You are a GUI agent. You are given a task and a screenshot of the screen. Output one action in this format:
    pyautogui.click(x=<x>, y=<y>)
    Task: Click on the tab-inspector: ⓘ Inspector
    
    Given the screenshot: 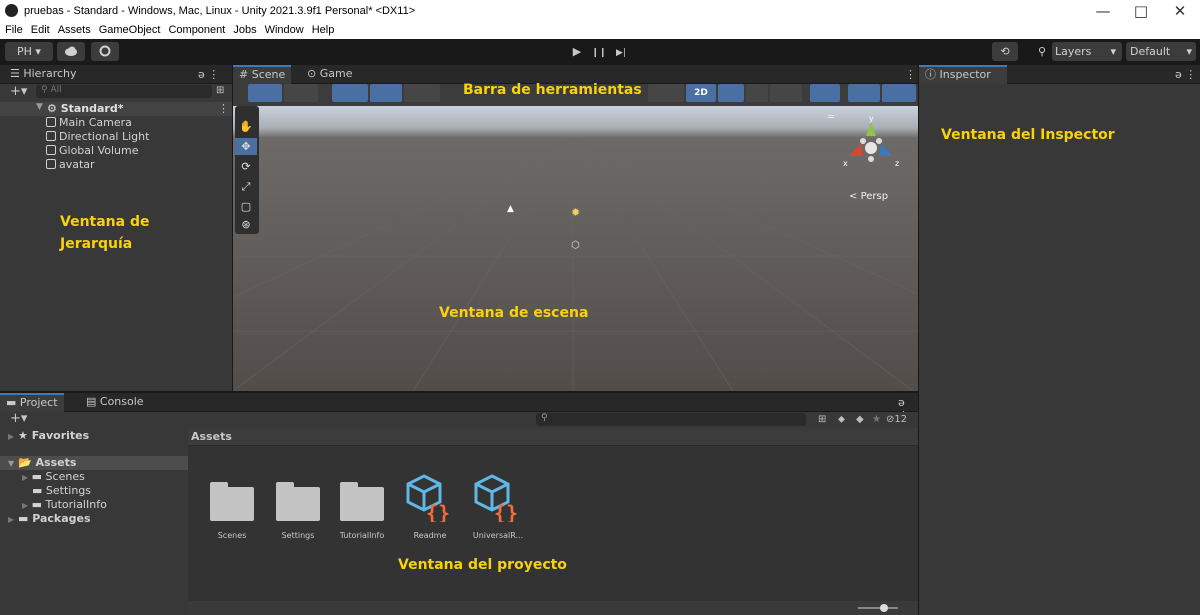 What is the action you would take?
    pyautogui.click(x=963, y=74)
    